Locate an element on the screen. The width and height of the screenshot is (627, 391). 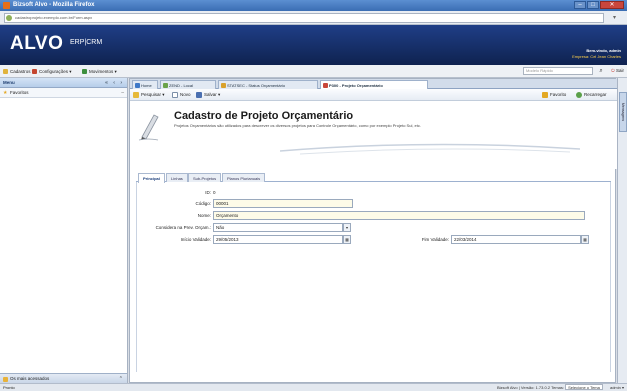
codigo-label: Código: is located at coordinates (203, 203).